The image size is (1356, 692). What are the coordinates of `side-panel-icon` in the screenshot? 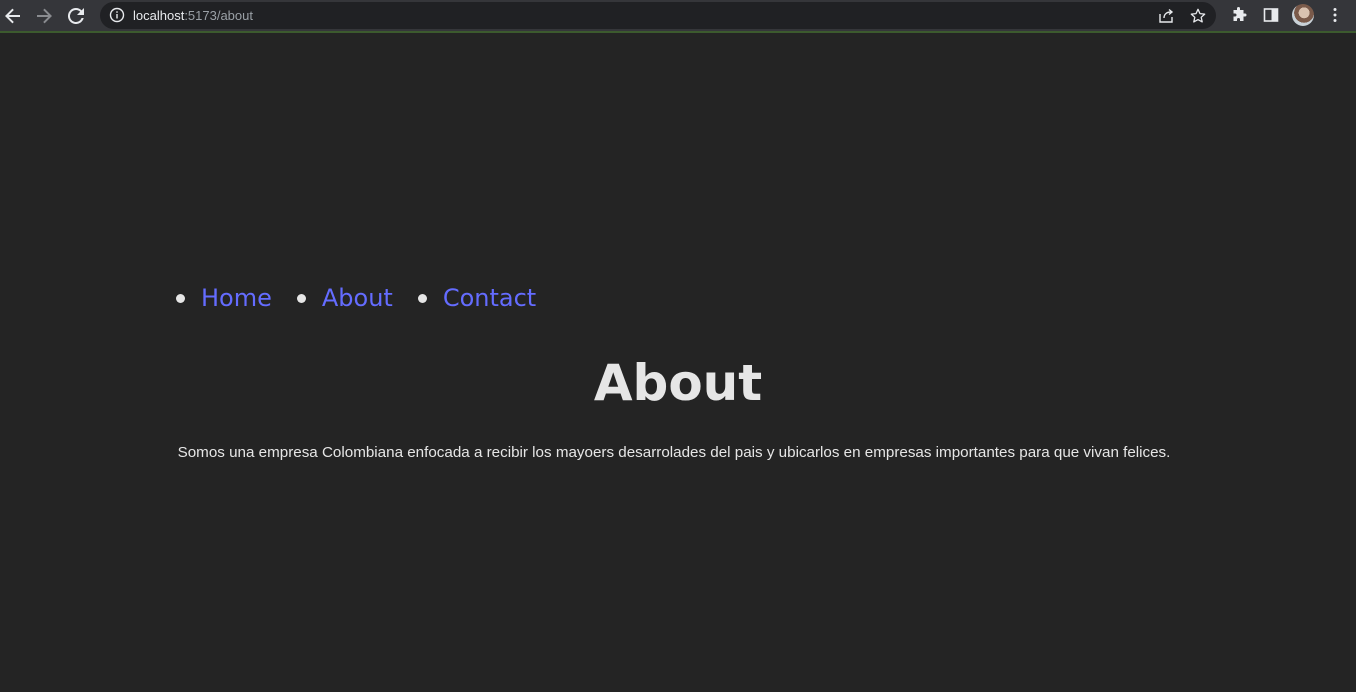 It's located at (1271, 15).